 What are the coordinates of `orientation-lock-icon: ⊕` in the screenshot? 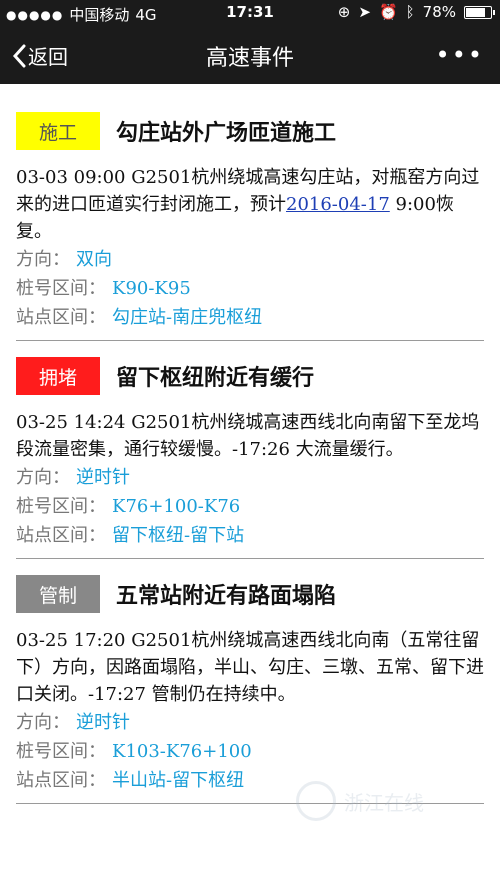 It's located at (344, 12).